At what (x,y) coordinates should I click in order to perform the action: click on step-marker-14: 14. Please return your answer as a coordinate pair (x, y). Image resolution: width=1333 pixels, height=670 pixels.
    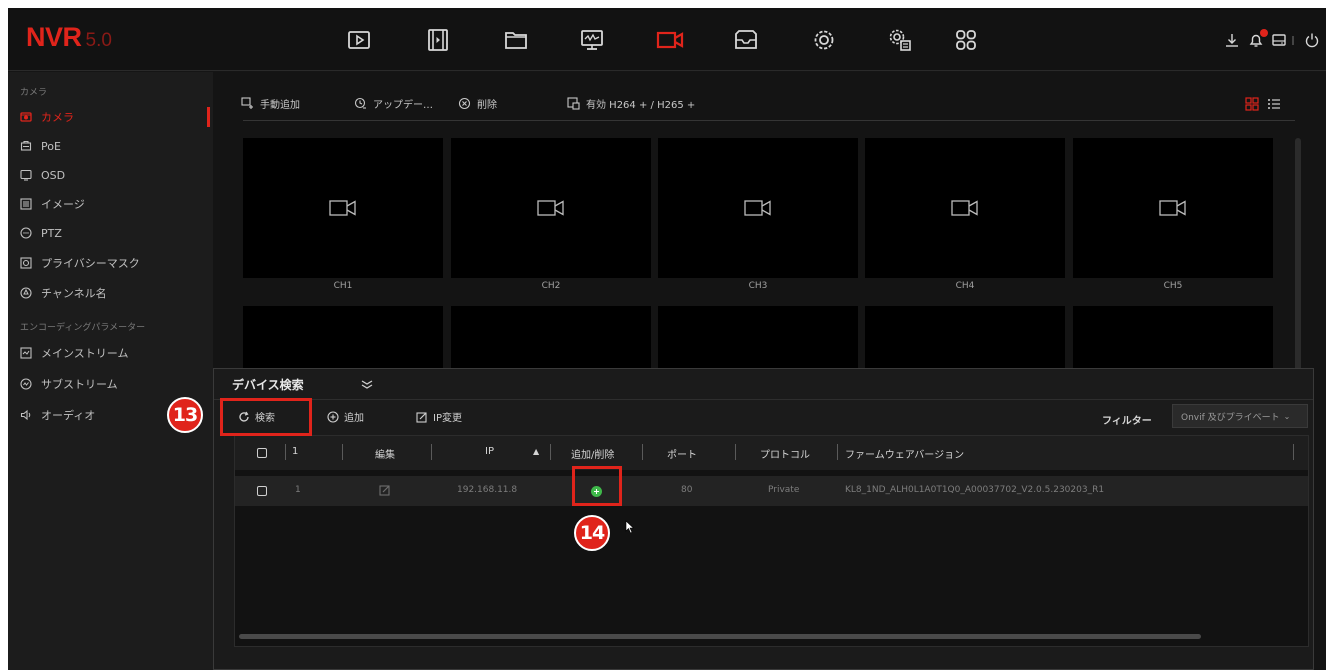
    Looking at the image, I should click on (592, 533).